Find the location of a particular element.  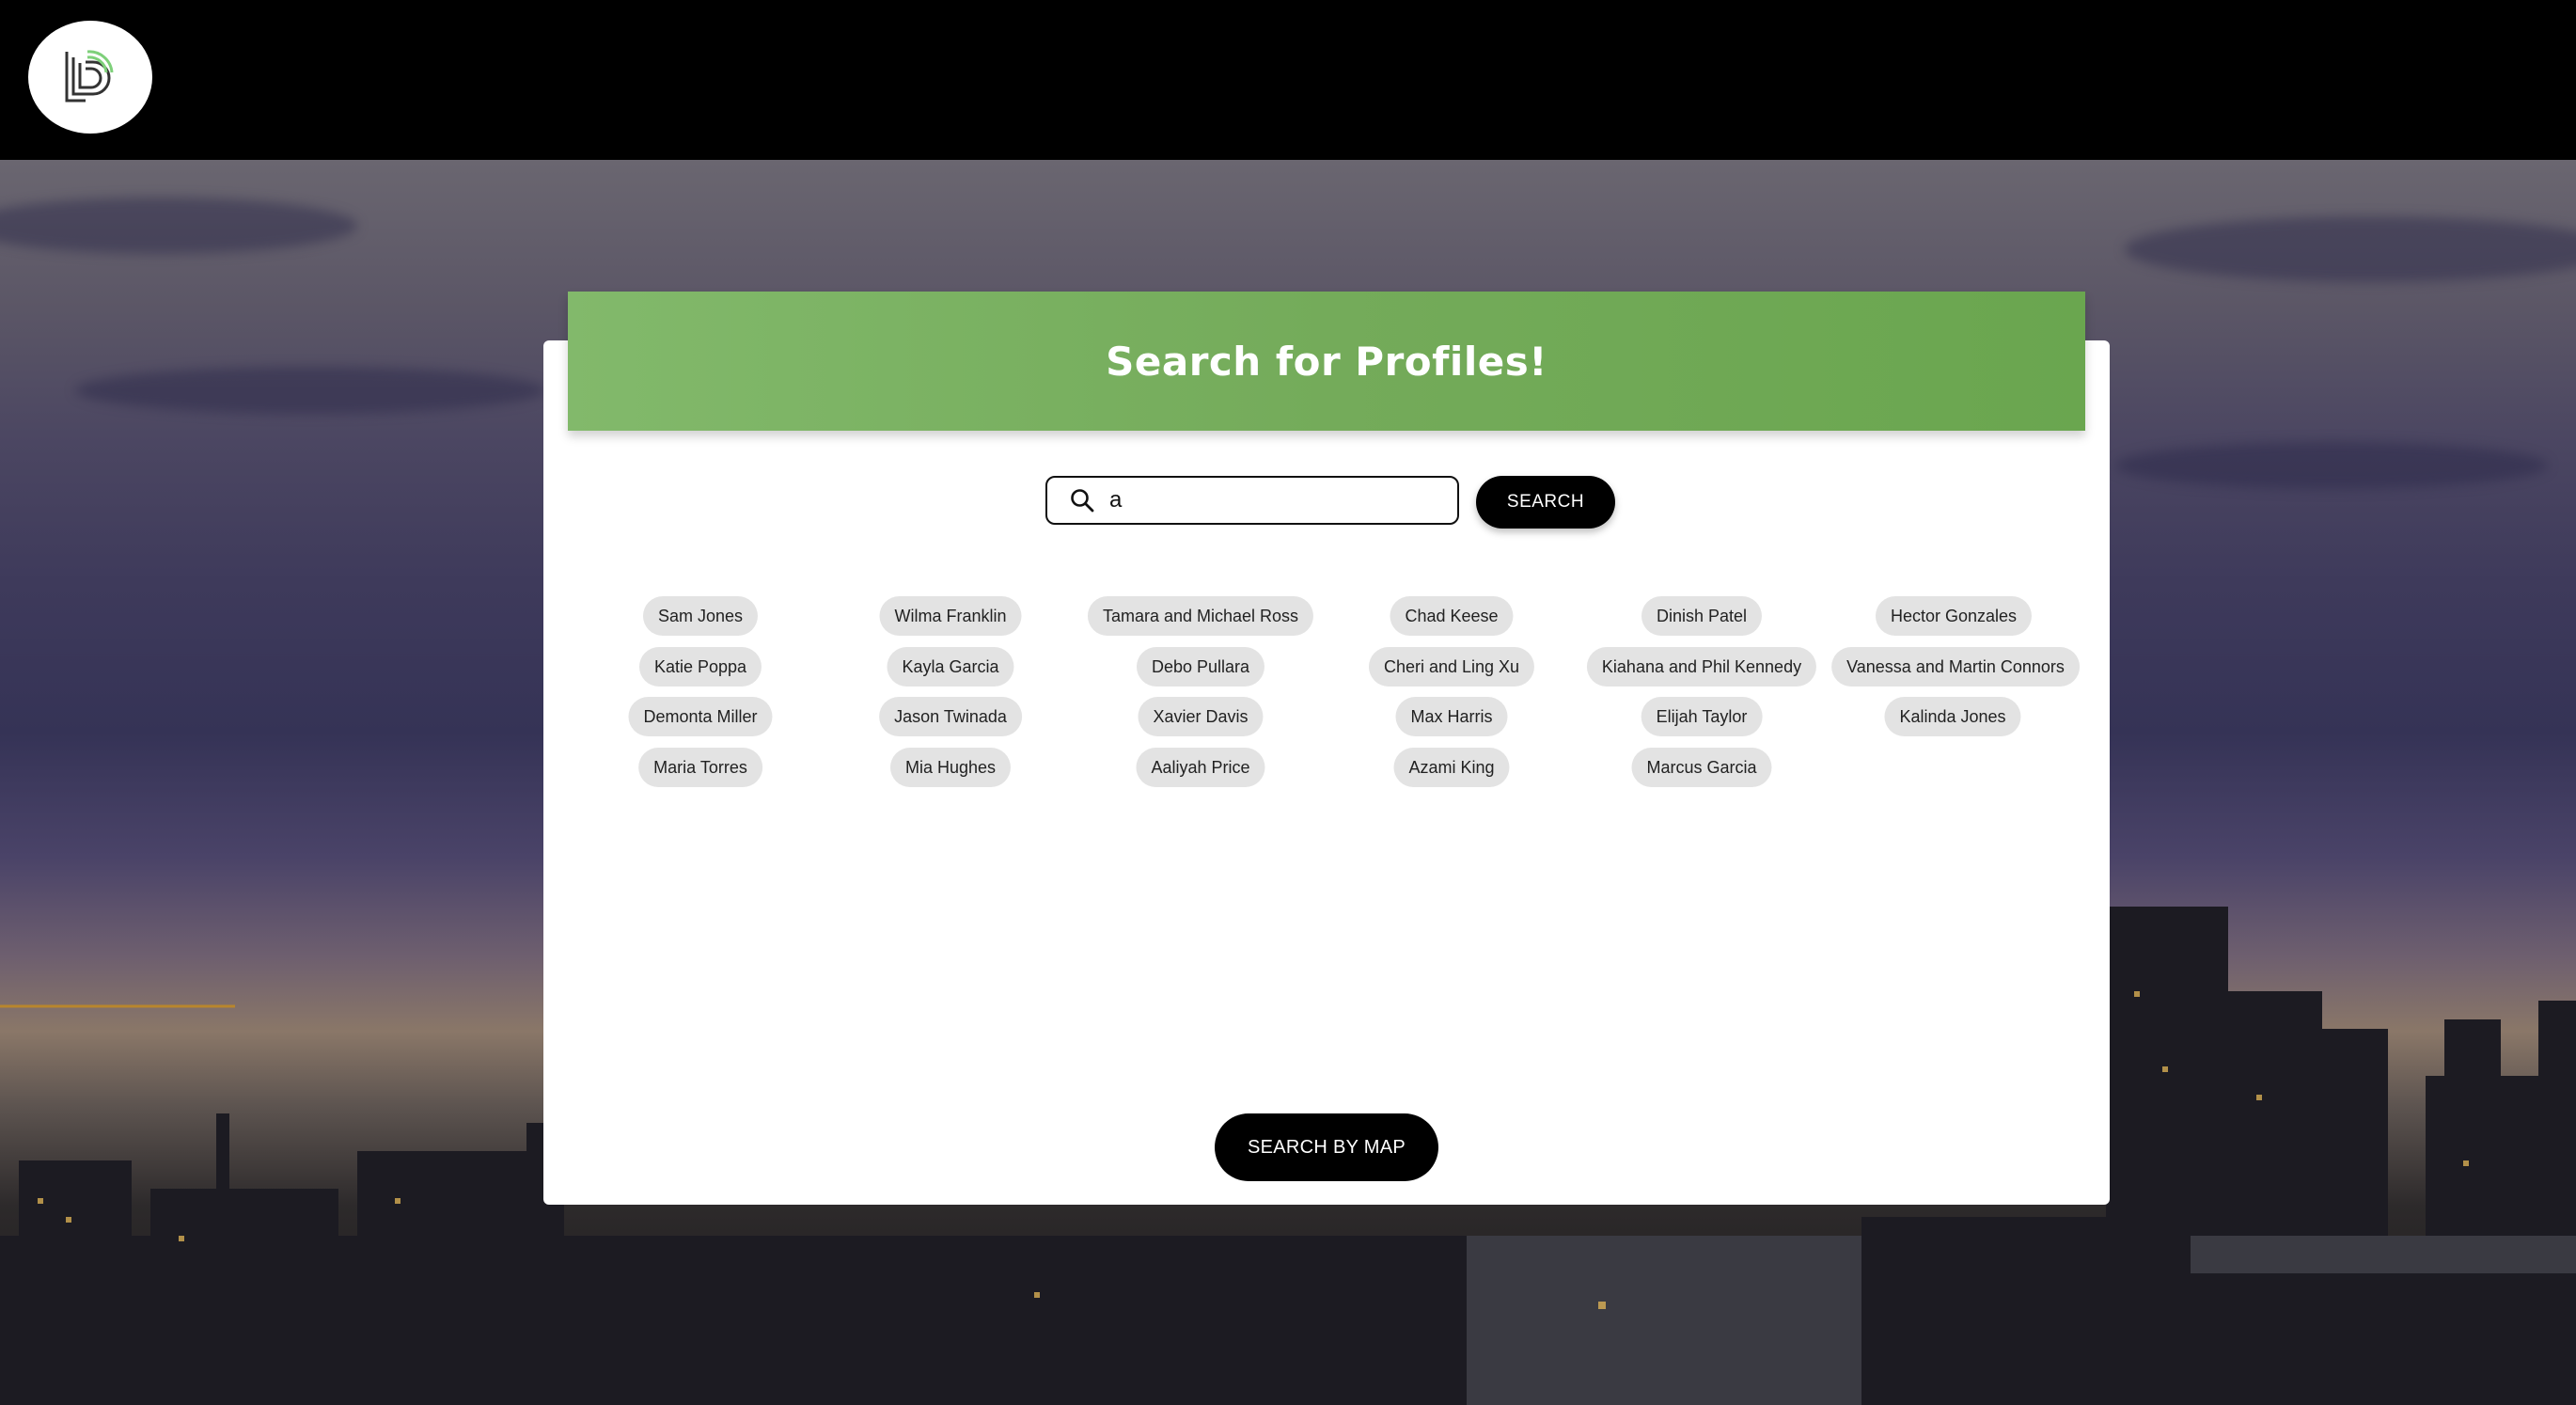

profile-chip: Sam Jones is located at coordinates (701, 616).